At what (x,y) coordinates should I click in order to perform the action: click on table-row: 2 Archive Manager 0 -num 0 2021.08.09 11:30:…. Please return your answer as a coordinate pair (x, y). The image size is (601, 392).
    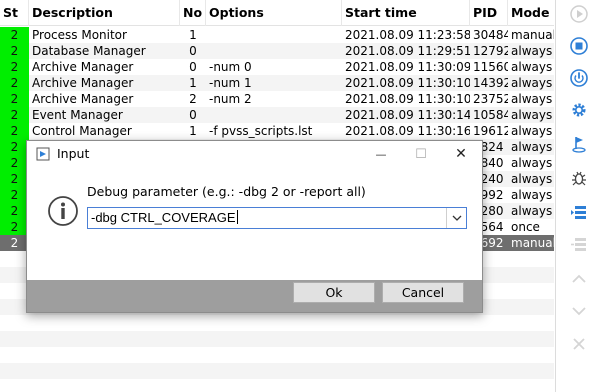
    Looking at the image, I should click on (277, 67).